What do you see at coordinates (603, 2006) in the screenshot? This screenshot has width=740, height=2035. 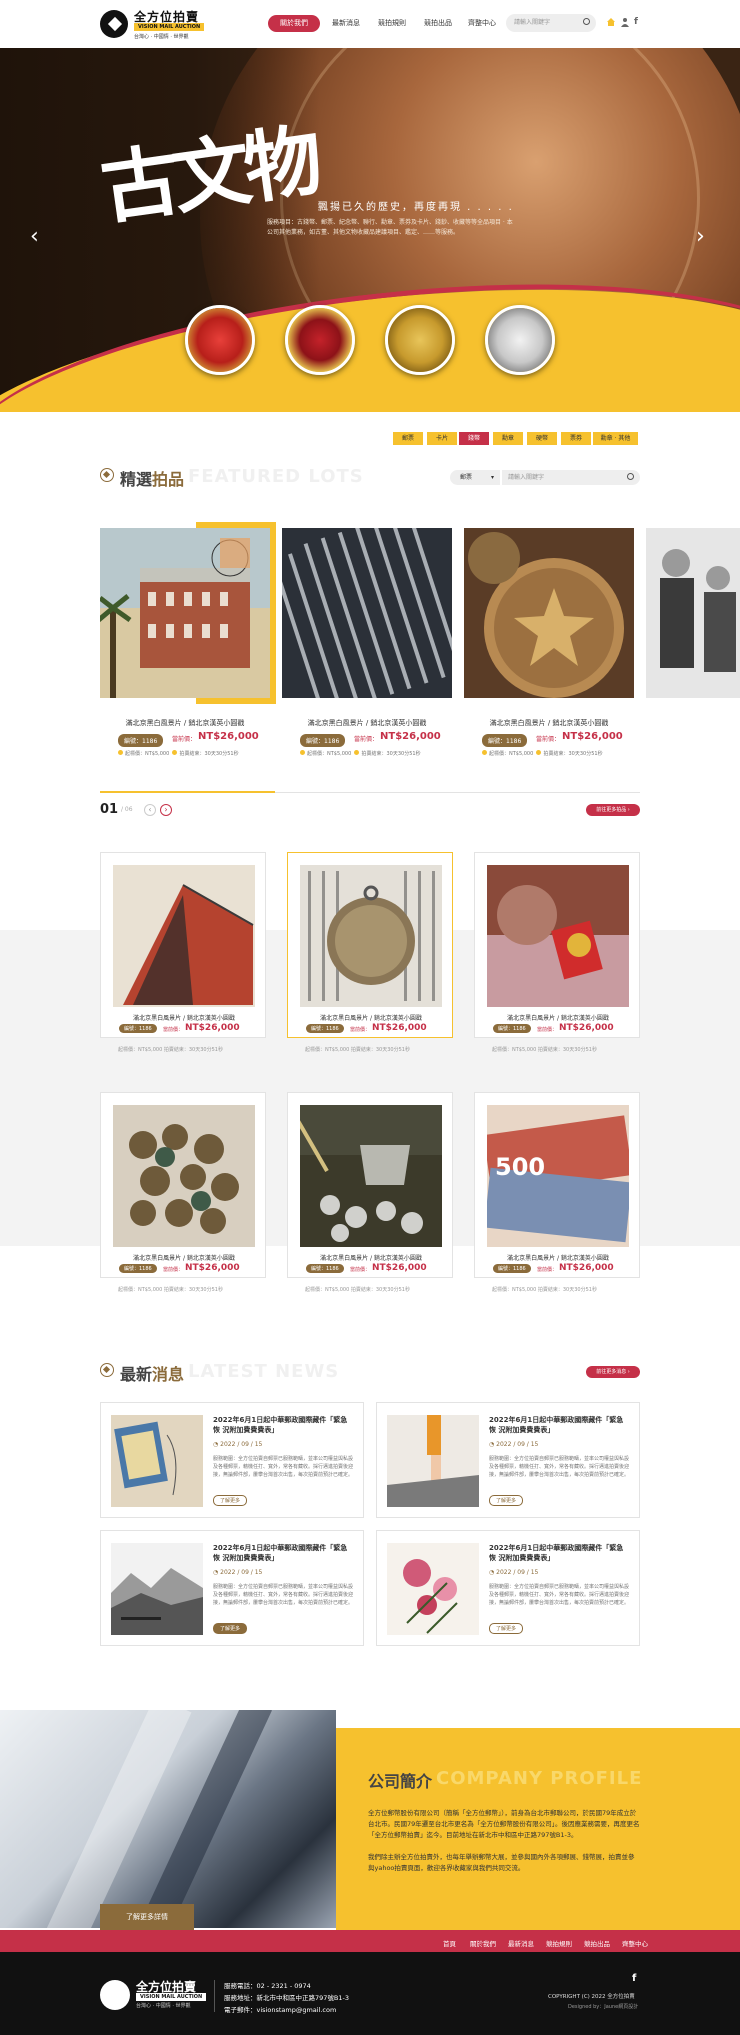 I see `footer-designer: Designed by：Jaune網頁設計` at bounding box center [603, 2006].